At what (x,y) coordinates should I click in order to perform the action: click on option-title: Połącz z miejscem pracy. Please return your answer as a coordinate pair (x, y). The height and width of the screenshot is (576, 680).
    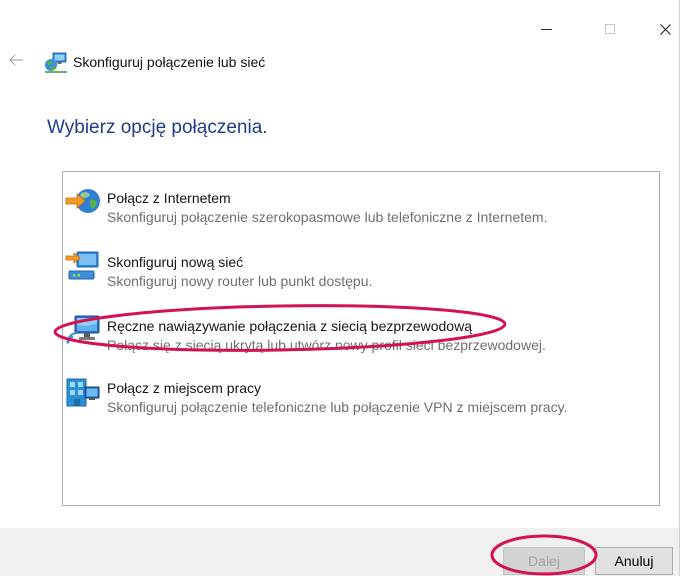
    Looking at the image, I should click on (184, 388).